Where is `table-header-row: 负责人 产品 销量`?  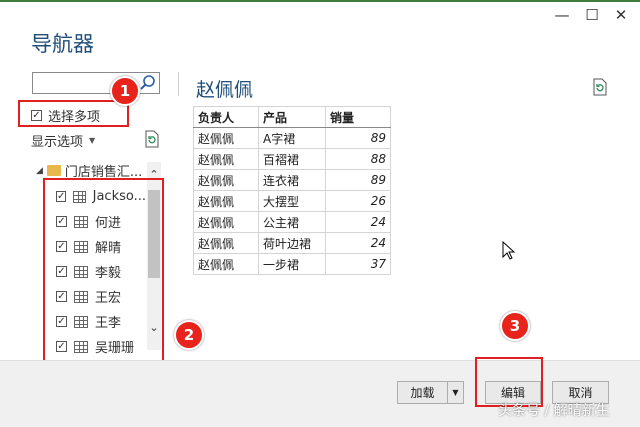
table-header-row: 负责人 产品 销量 is located at coordinates (292, 117).